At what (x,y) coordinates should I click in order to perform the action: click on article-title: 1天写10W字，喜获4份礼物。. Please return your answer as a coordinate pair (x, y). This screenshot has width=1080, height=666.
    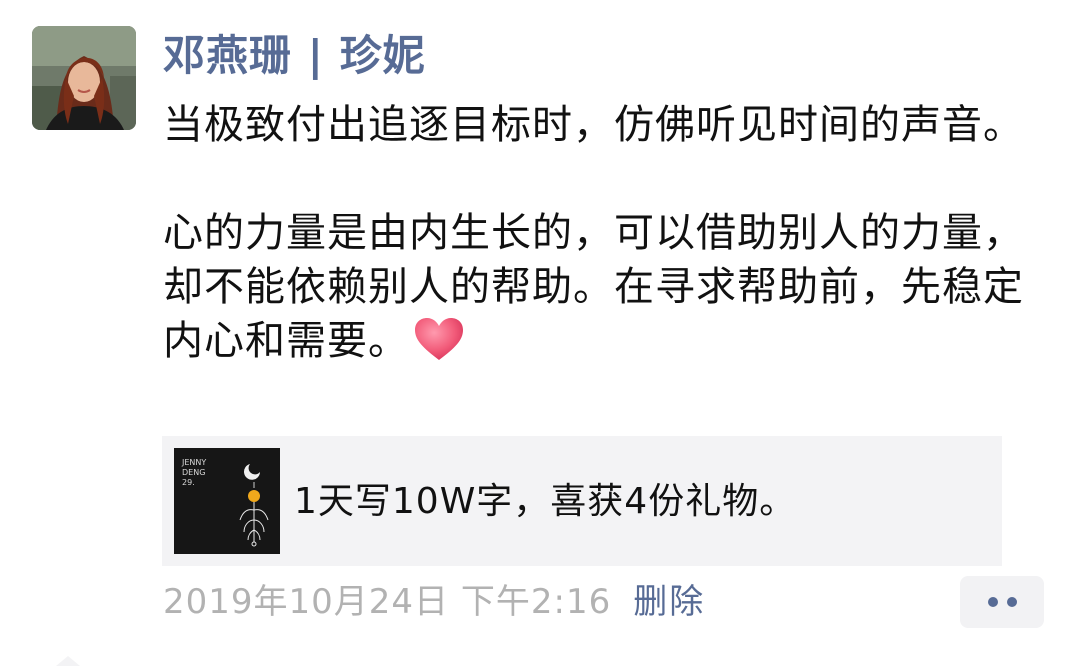
    Looking at the image, I should click on (545, 501).